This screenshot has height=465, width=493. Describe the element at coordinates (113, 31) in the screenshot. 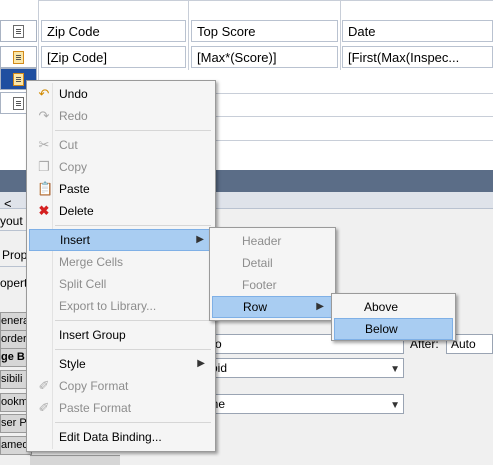

I see `header-cell-zip: Zip Code` at that location.